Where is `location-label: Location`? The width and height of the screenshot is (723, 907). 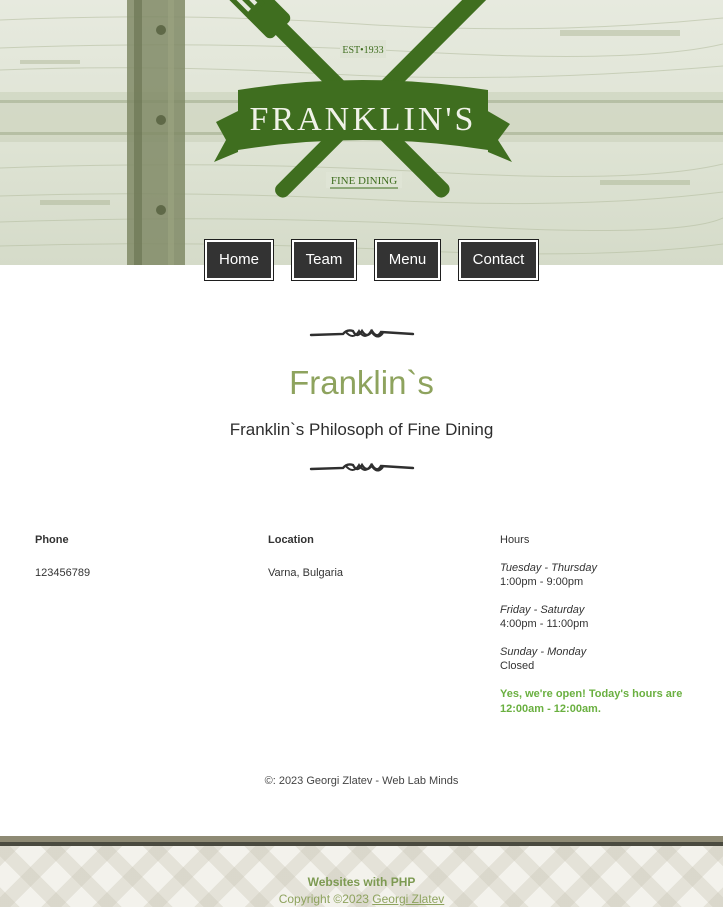 location-label: Location is located at coordinates (291, 540).